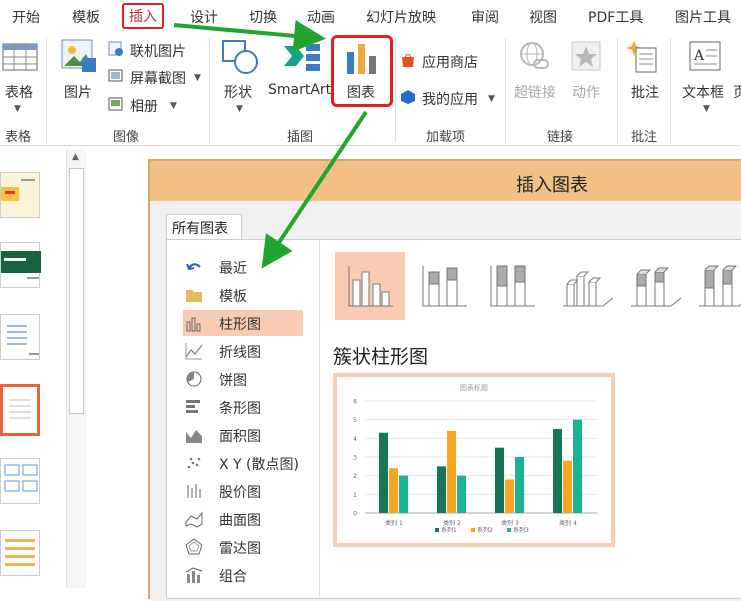 The image size is (741, 601). What do you see at coordinates (408, 60) in the screenshot?
I see `store-icon` at bounding box center [408, 60].